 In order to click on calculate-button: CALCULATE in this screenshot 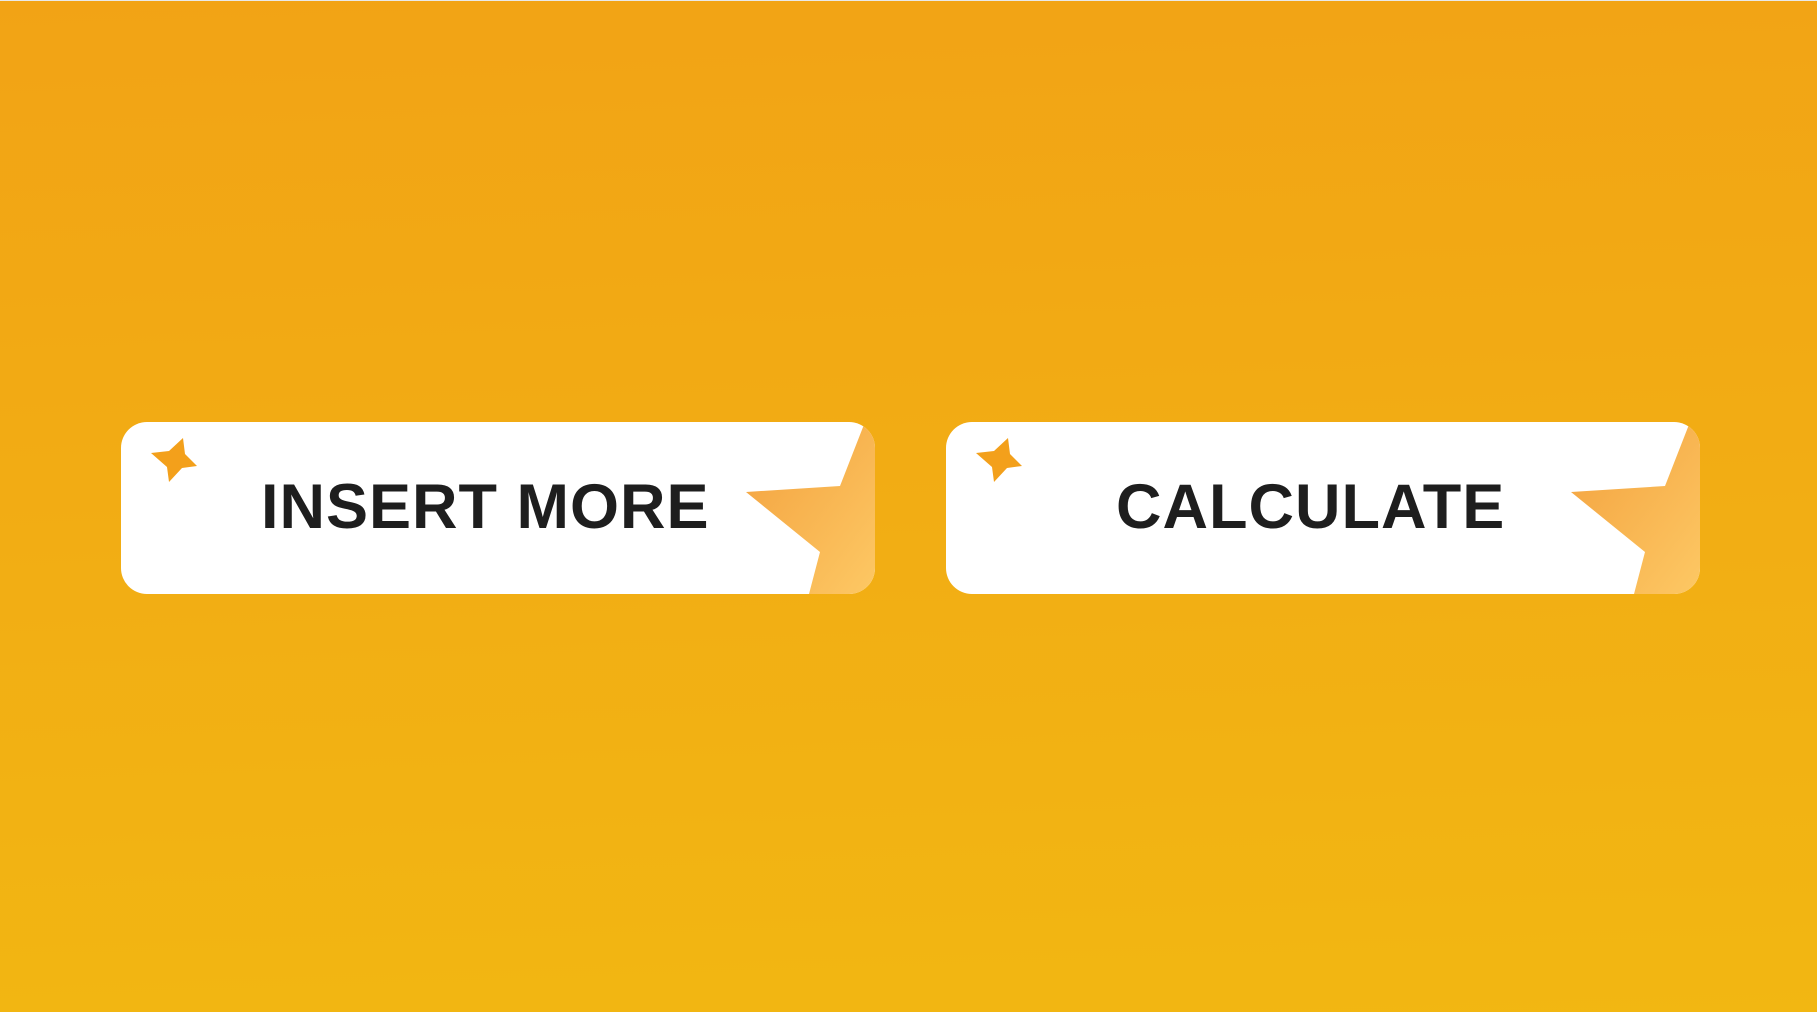, I will do `click(1323, 508)`.